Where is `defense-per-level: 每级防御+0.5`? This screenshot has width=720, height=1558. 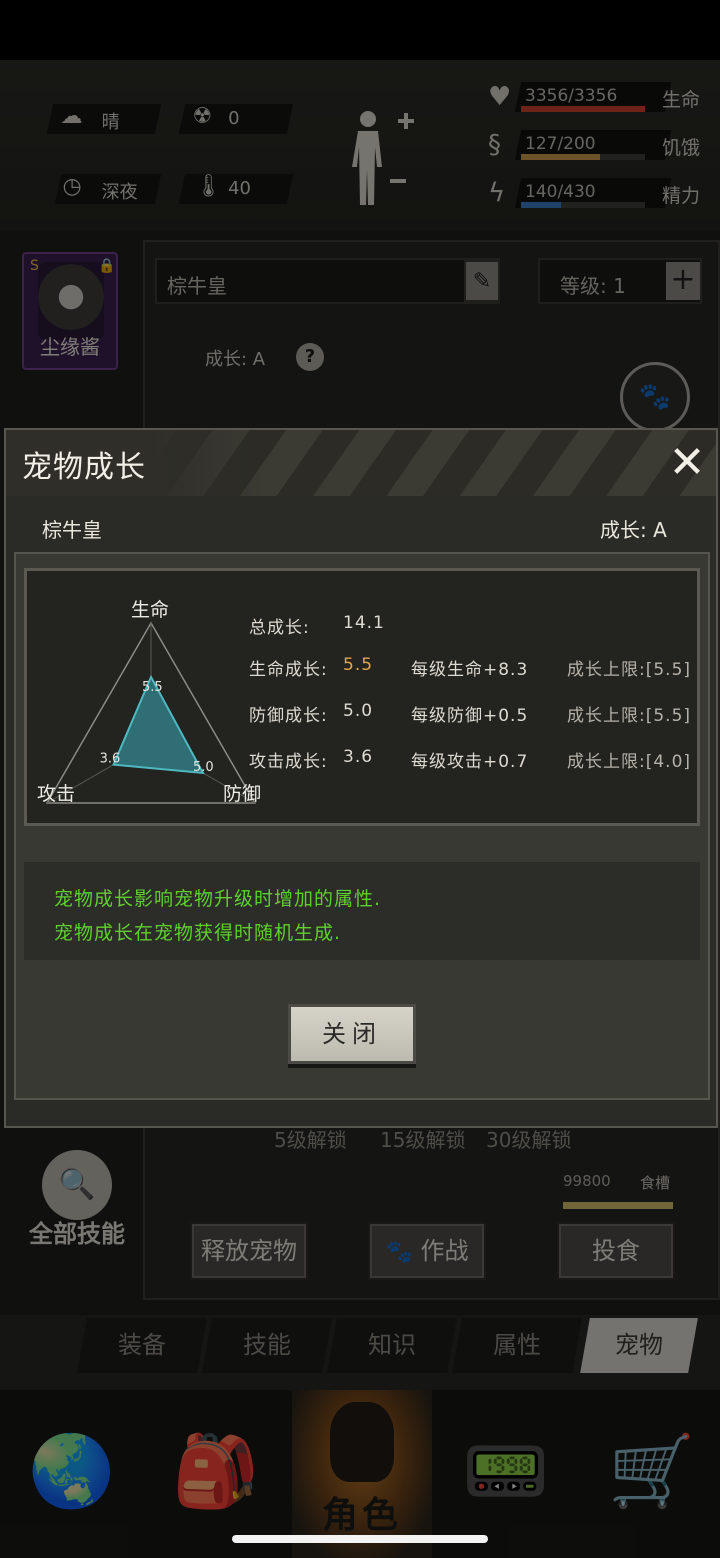
defense-per-level: 每级防御+0.5 is located at coordinates (470, 716).